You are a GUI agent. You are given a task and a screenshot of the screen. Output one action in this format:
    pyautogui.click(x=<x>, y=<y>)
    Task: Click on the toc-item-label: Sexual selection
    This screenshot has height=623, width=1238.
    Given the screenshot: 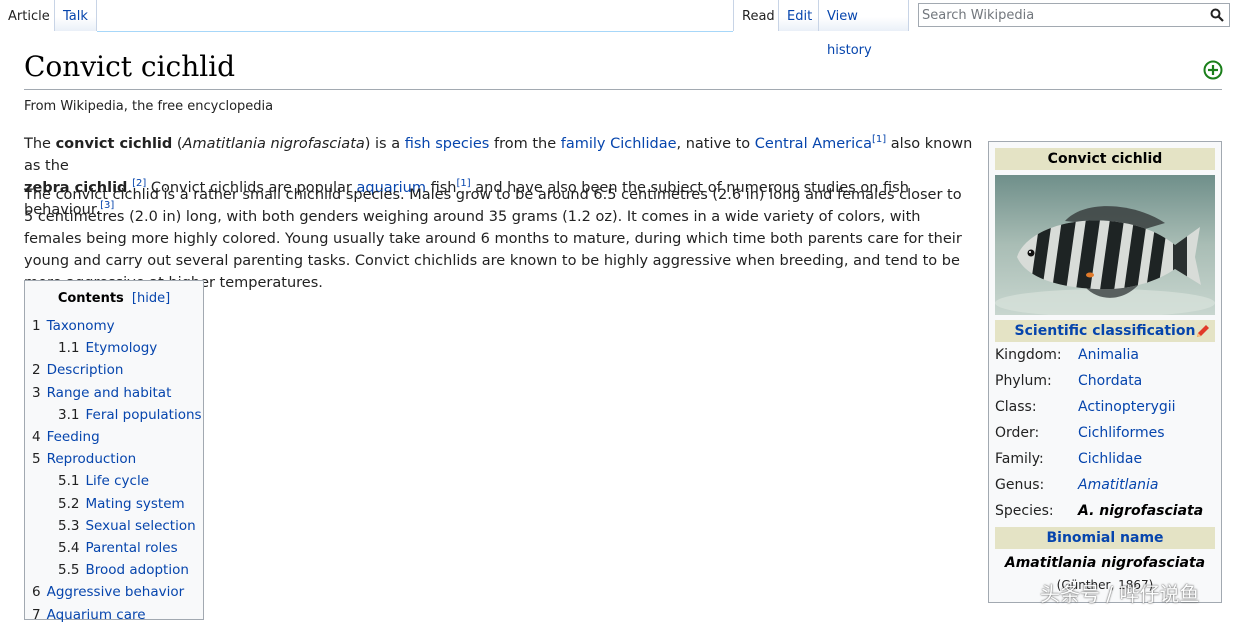 What is the action you would take?
    pyautogui.click(x=140, y=526)
    